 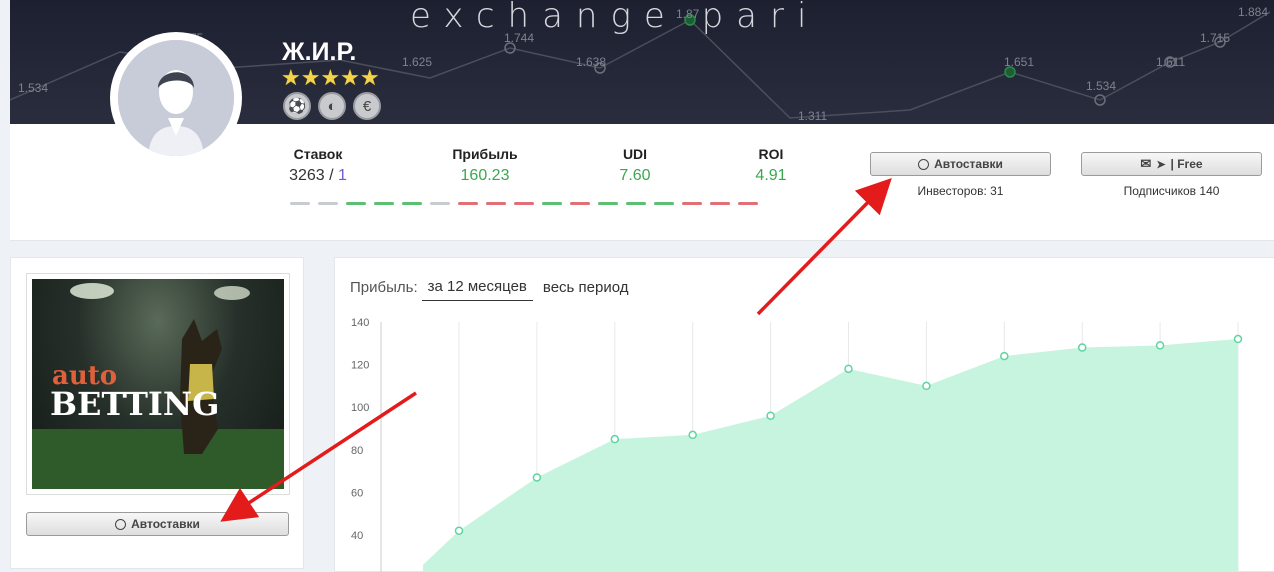 I want to click on tab-12-months: за 12 месяцев, so click(x=477, y=289).